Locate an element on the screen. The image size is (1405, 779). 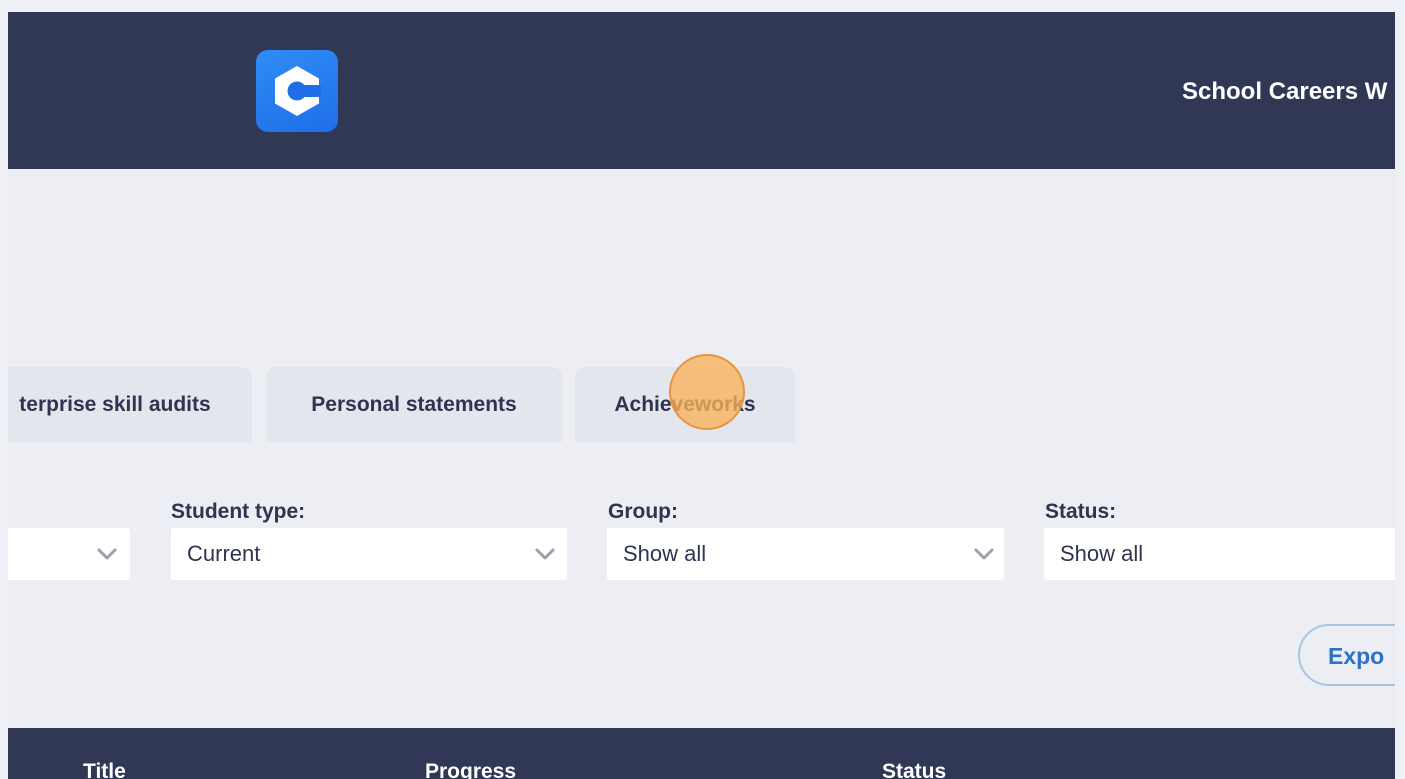
student-type-label: Student type: is located at coordinates (238, 511).